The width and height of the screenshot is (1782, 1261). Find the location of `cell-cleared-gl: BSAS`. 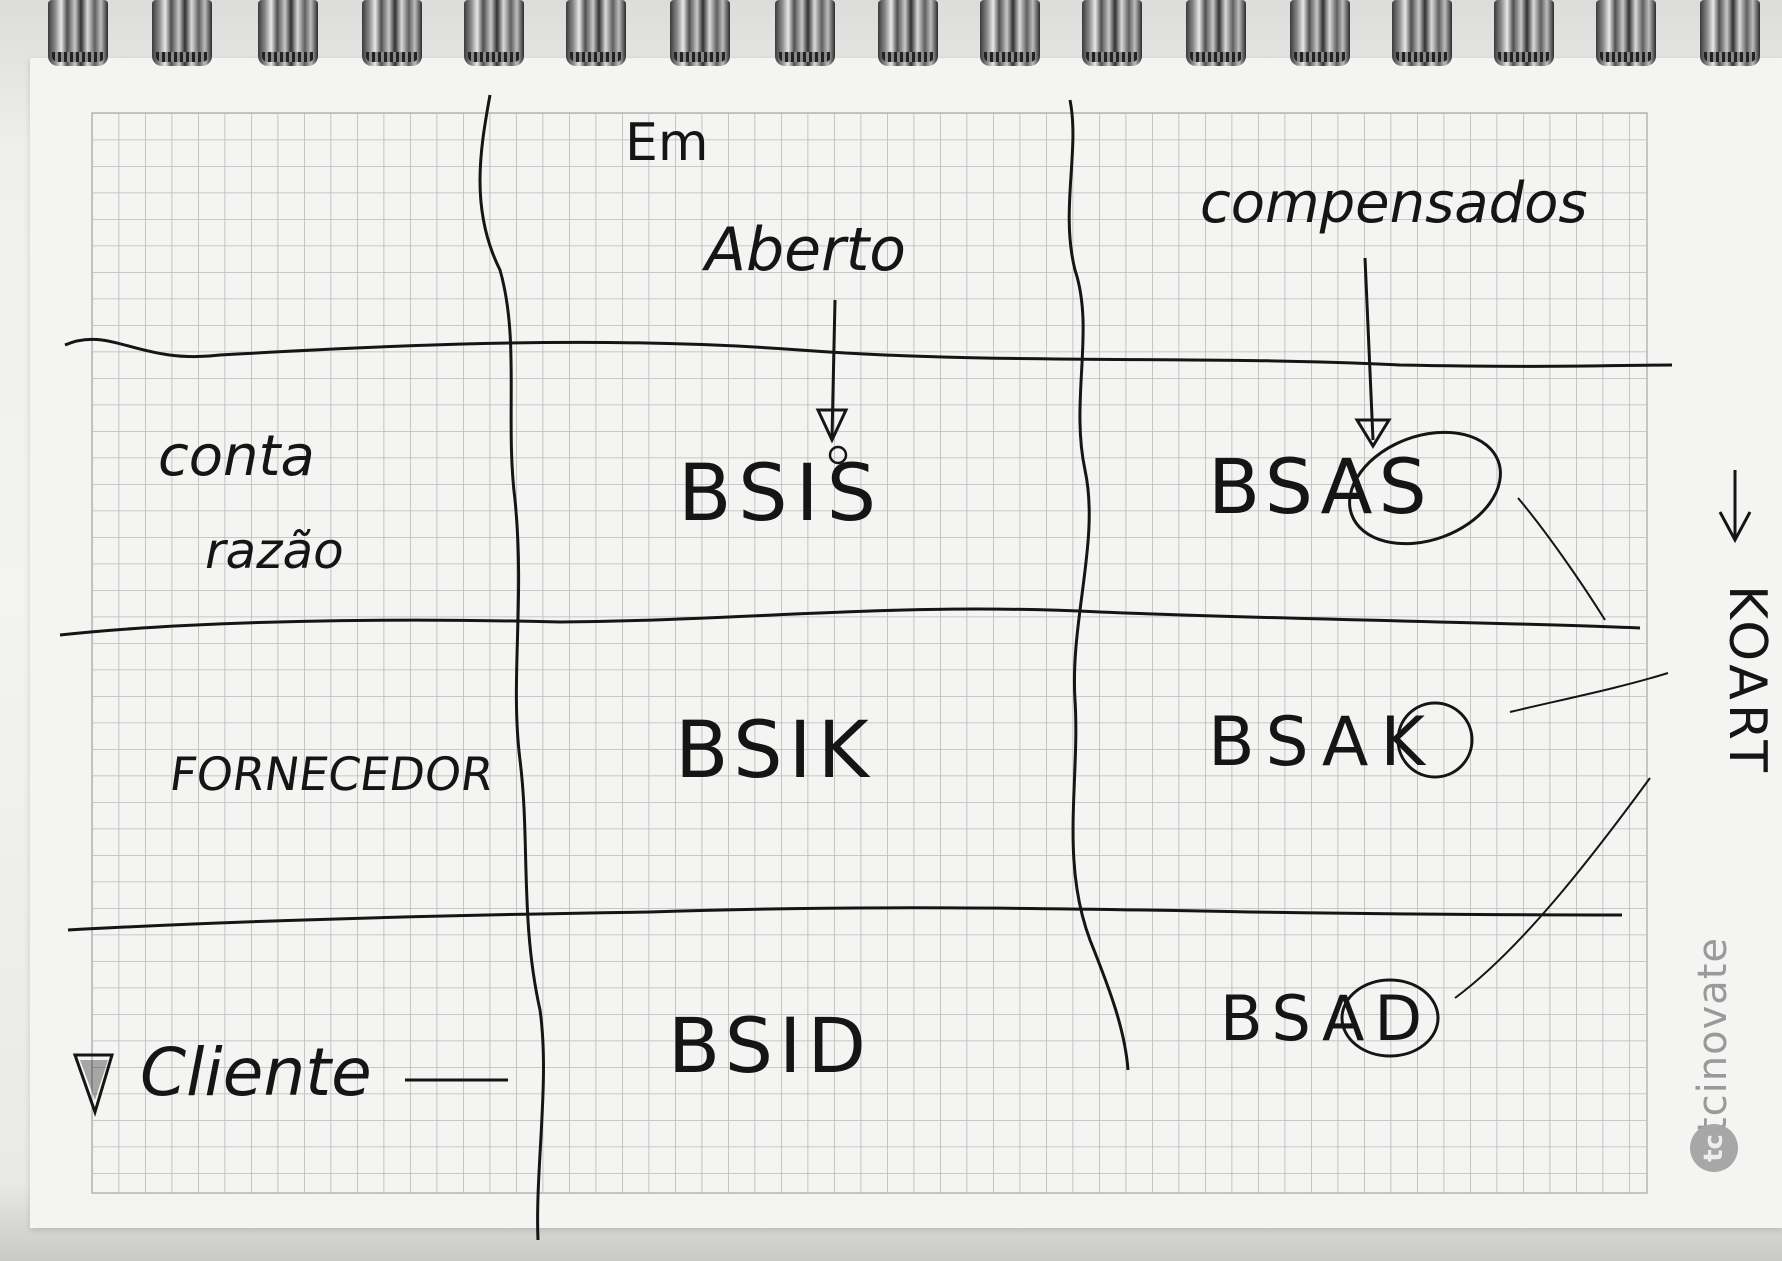

cell-cleared-gl: BSAS is located at coordinates (1320, 486).